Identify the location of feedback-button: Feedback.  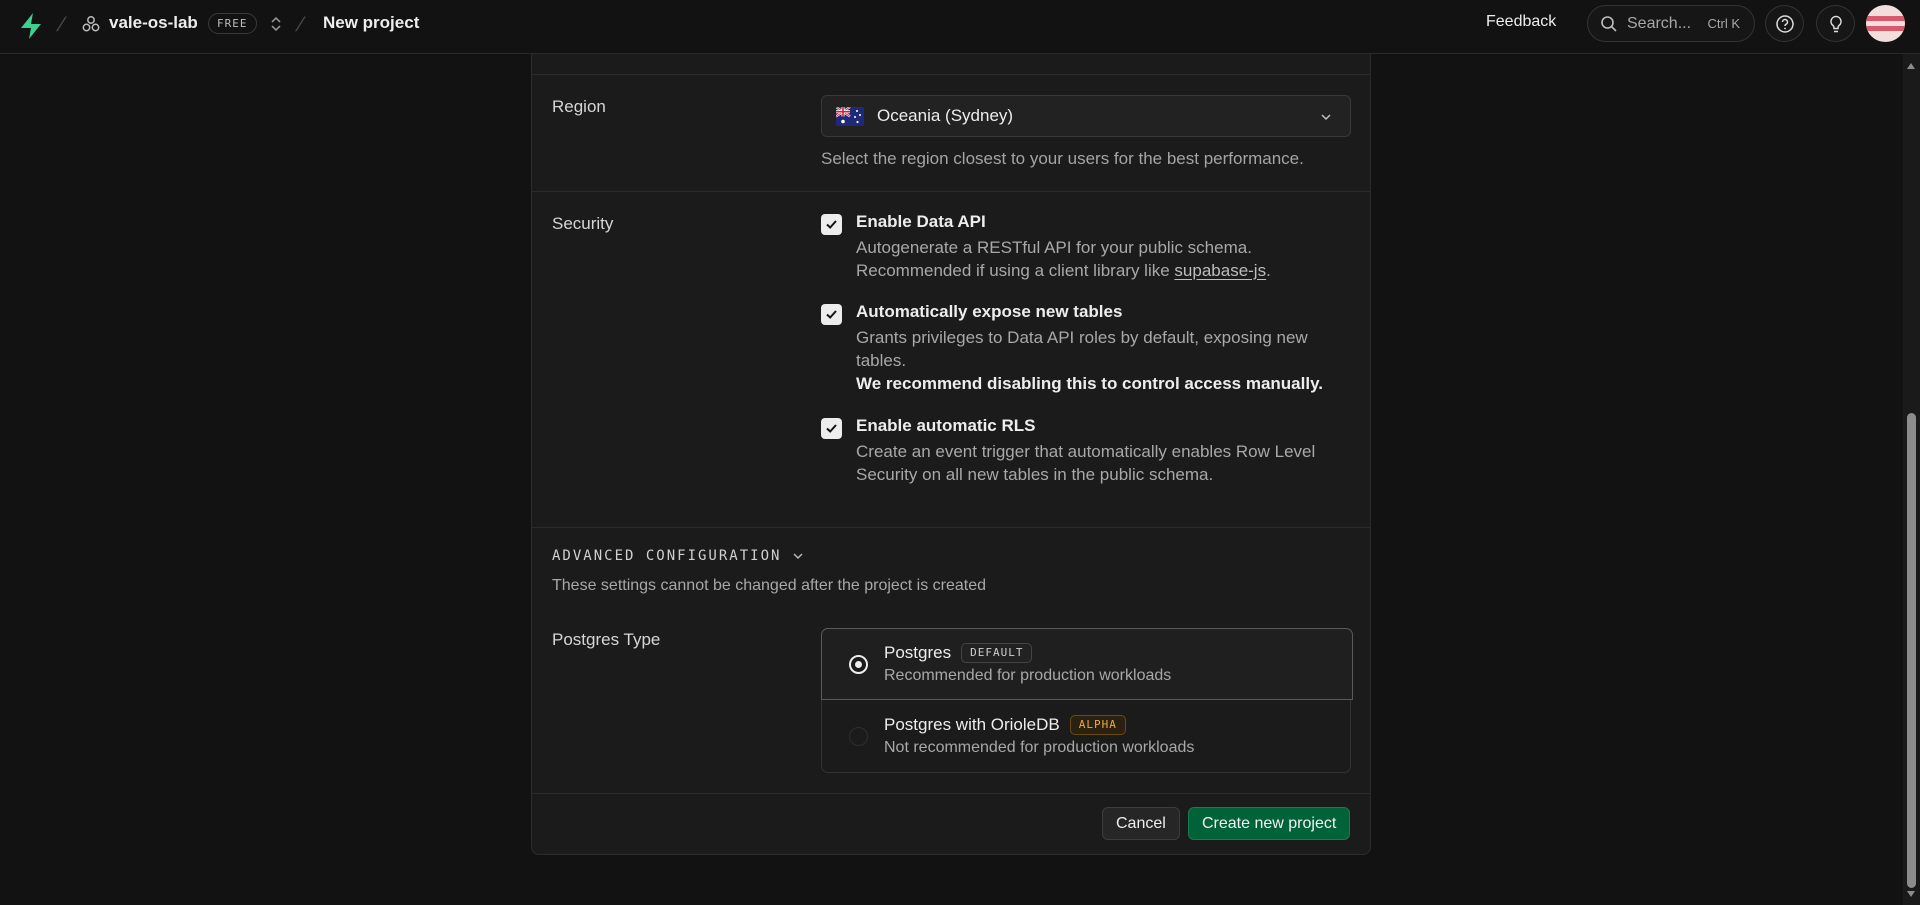
(1521, 22).